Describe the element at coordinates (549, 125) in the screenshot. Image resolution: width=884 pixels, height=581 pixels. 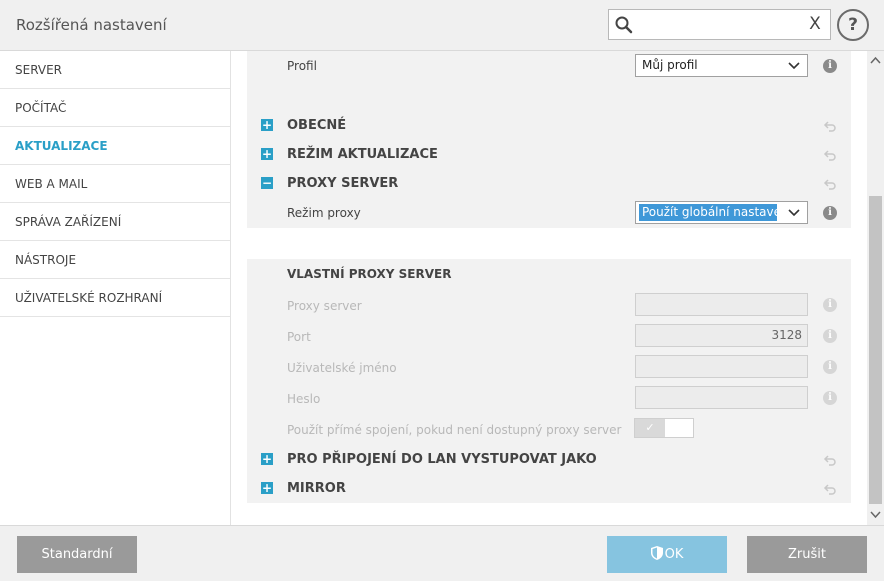
I see `section-general: + OBECNÉ` at that location.